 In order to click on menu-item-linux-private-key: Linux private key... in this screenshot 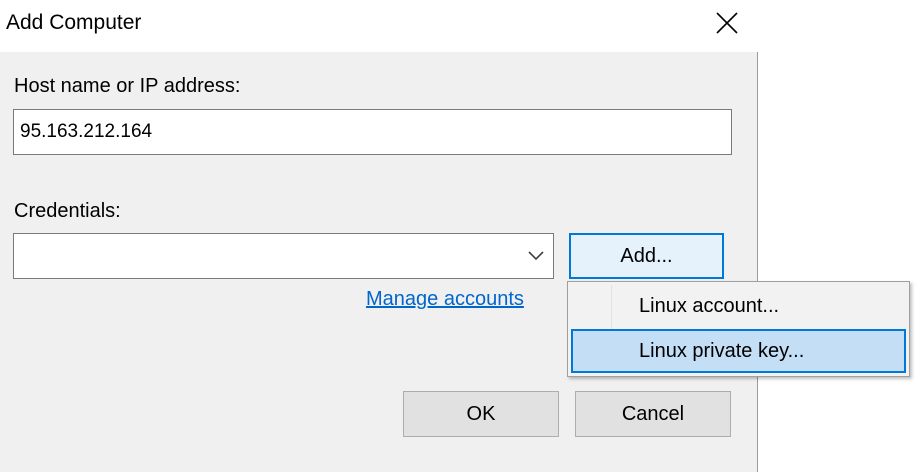, I will do `click(738, 351)`.